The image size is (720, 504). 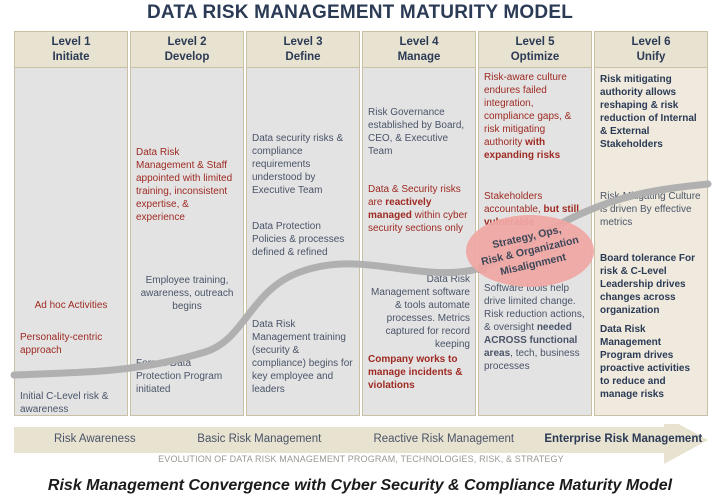 I want to click on header-level-3: Level 3 Define, so click(x=303, y=49).